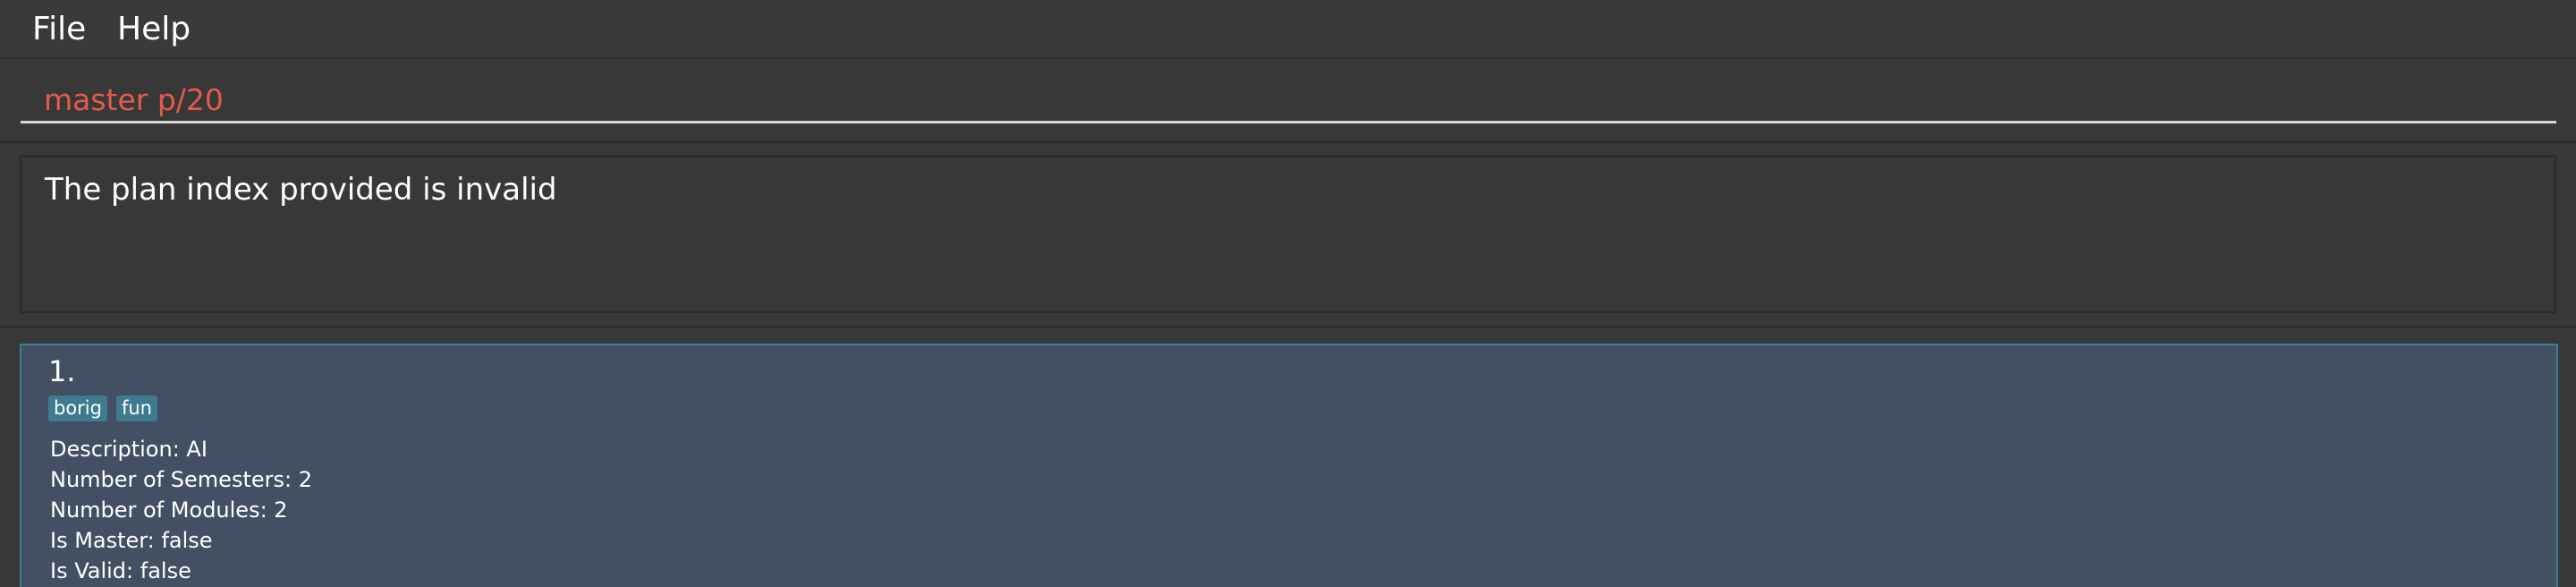  I want to click on command-input, so click(1288, 101).